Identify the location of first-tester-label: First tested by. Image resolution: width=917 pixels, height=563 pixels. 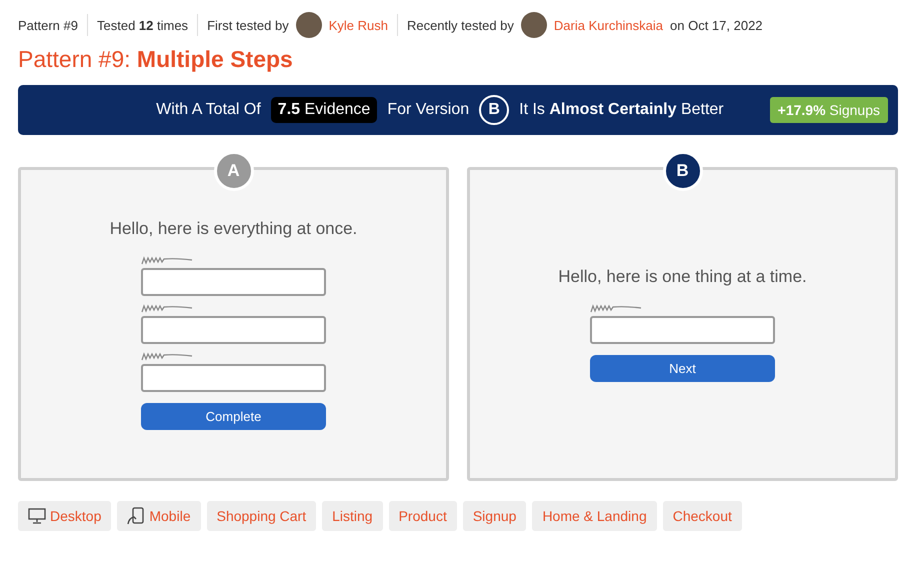
(248, 25).